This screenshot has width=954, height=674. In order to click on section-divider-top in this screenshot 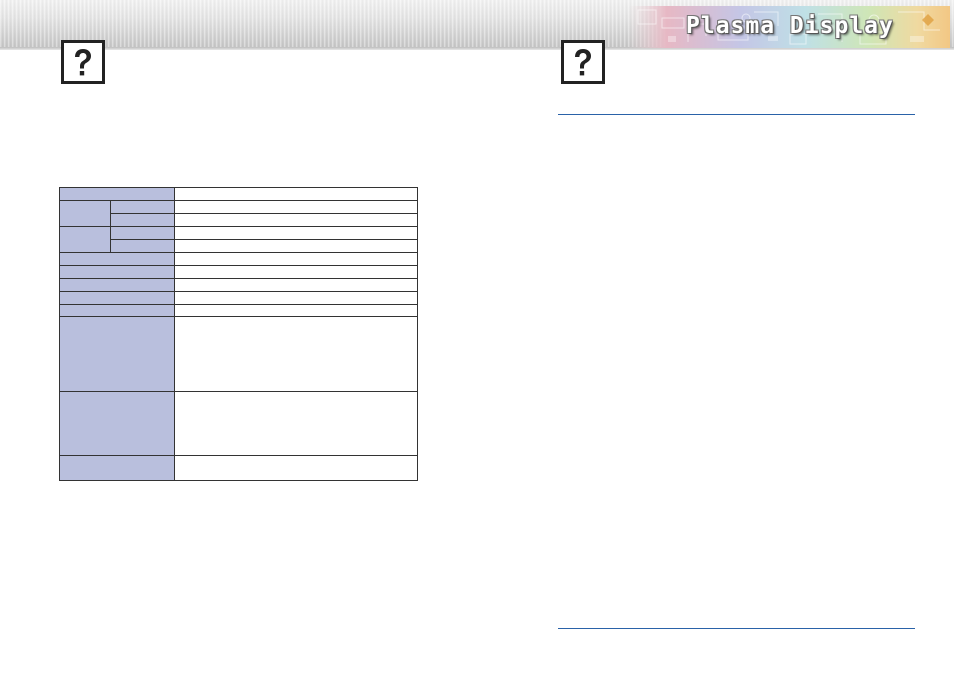, I will do `click(736, 114)`.